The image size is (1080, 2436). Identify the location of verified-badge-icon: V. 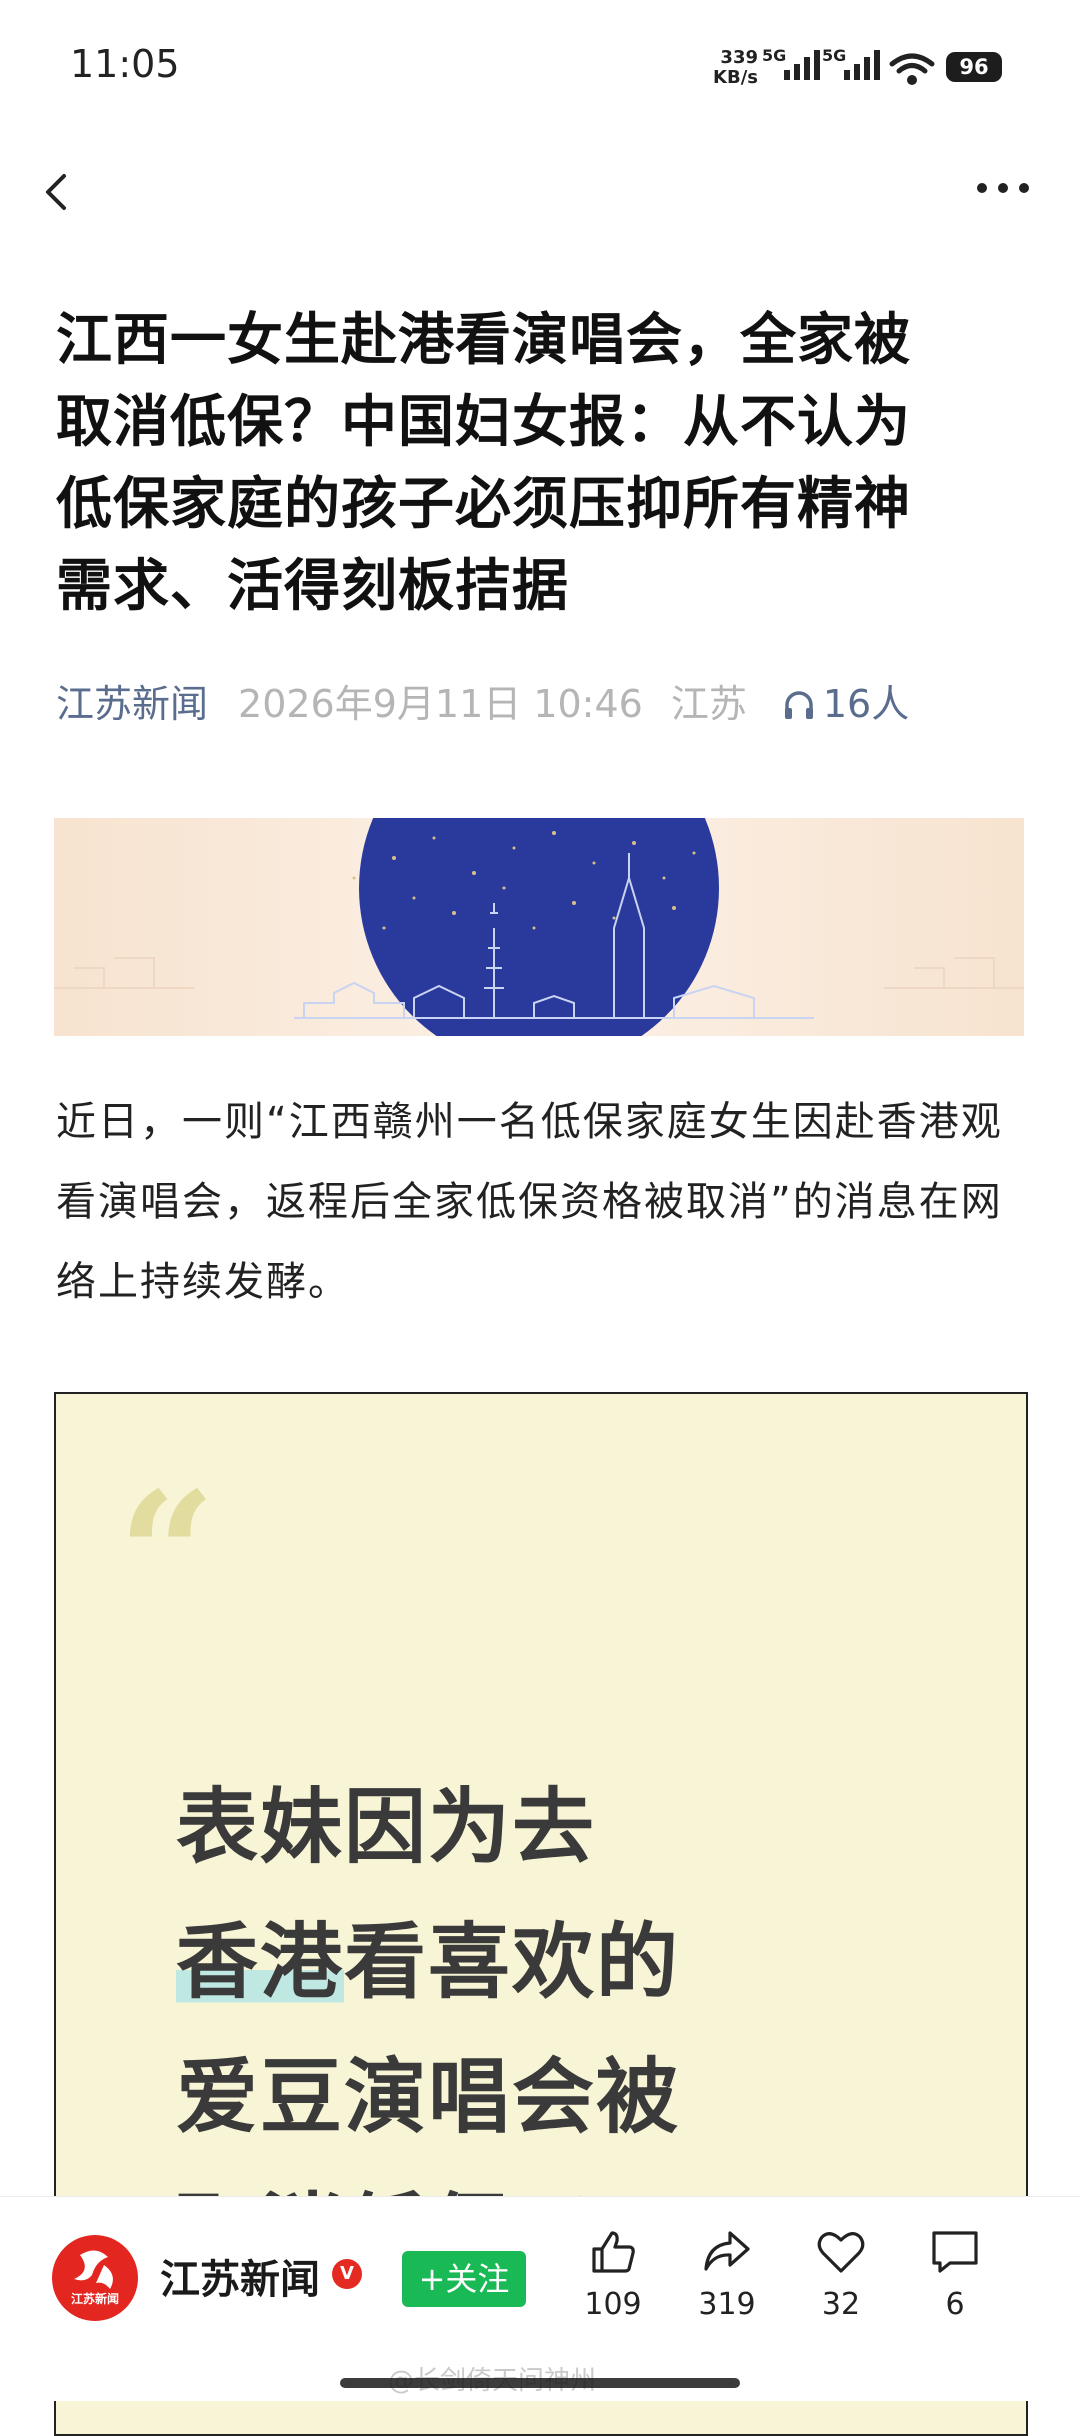
(347, 2274).